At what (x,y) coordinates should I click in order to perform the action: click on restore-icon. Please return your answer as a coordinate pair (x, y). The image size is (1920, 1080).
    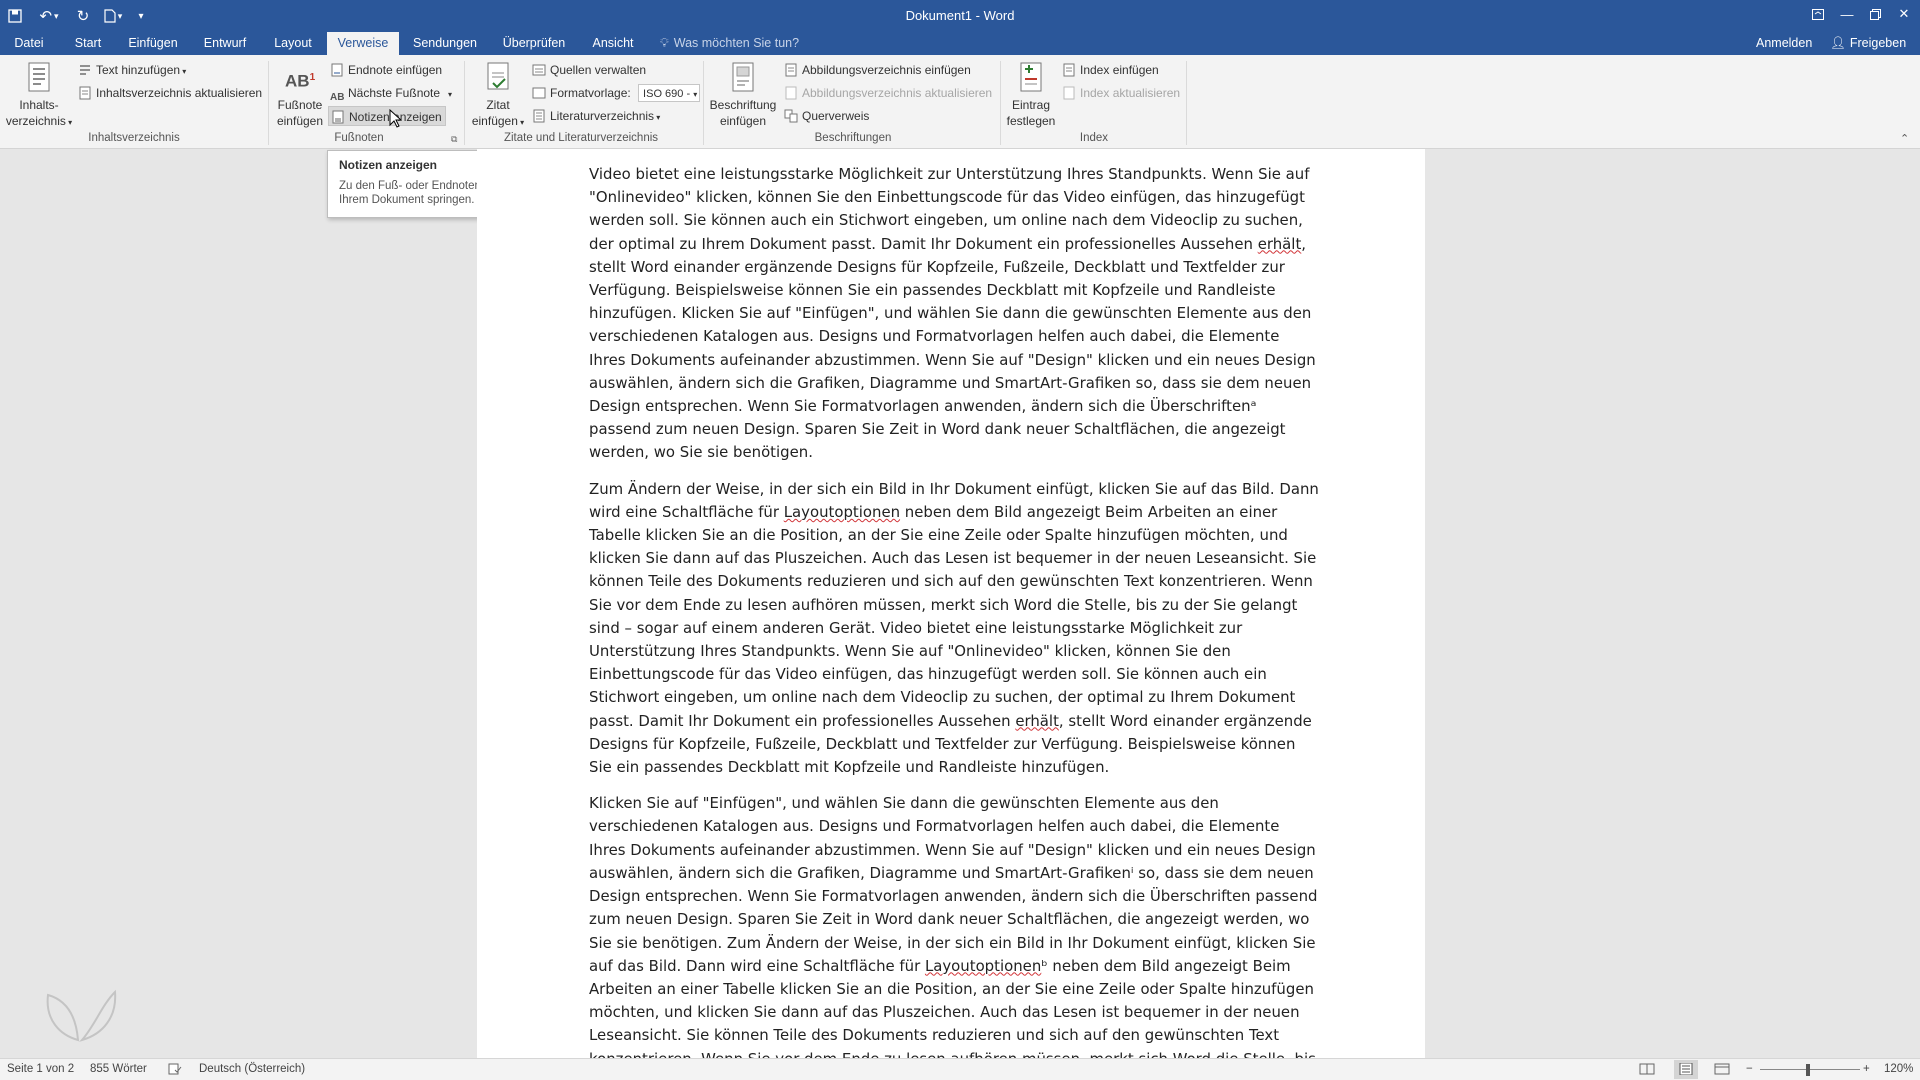
    Looking at the image, I should click on (1875, 14).